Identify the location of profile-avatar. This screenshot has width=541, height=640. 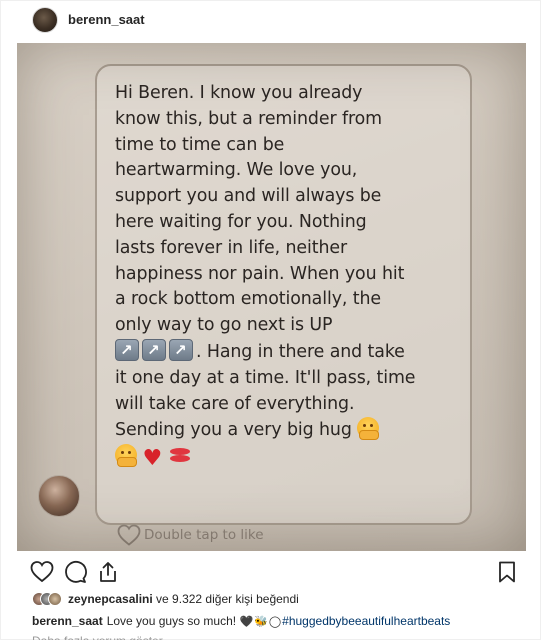
(45, 20).